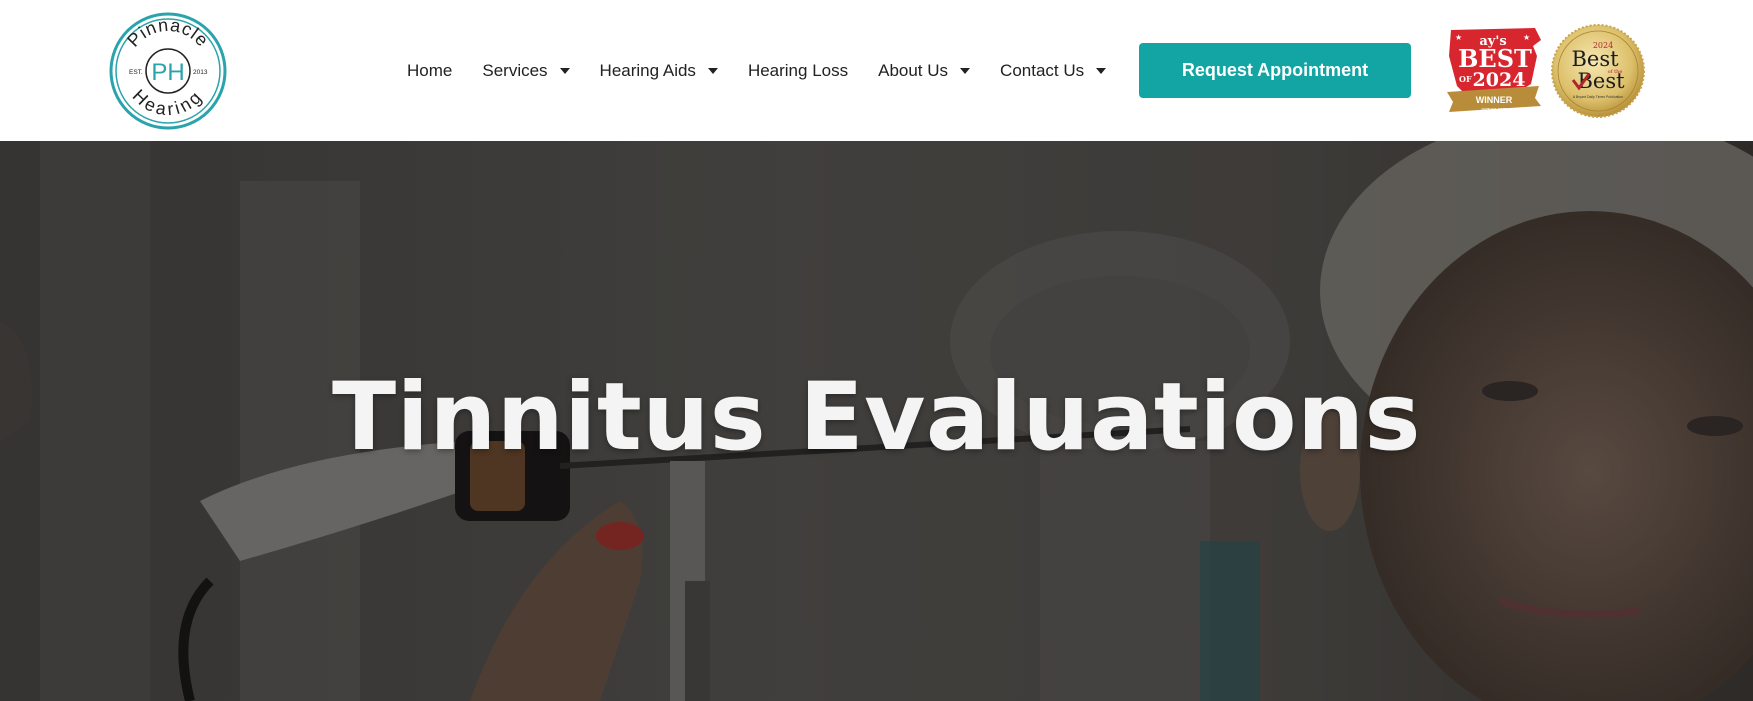  Describe the element at coordinates (1494, 100) in the screenshot. I see `badge-ribbon: WINNER` at that location.